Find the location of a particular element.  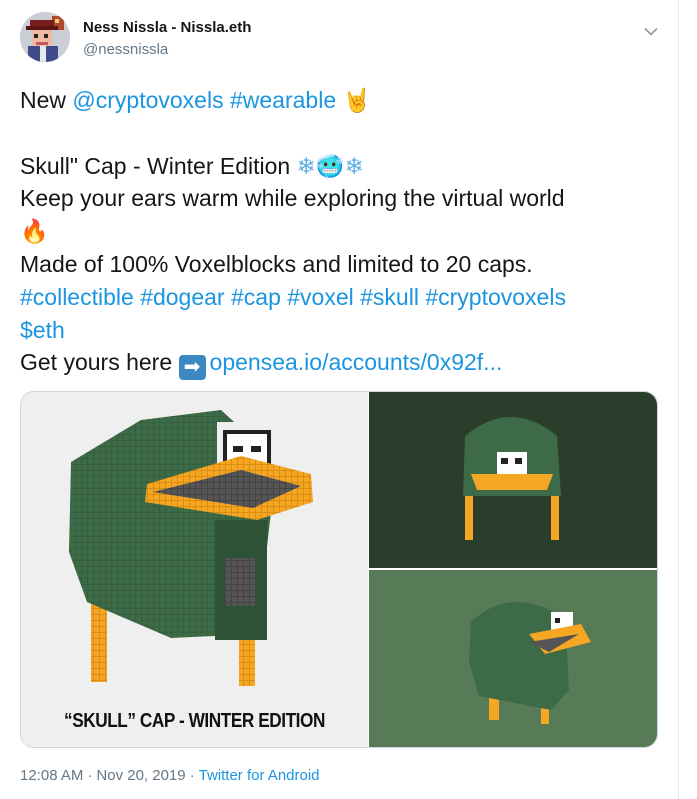

media-image-front is located at coordinates (512, 480).